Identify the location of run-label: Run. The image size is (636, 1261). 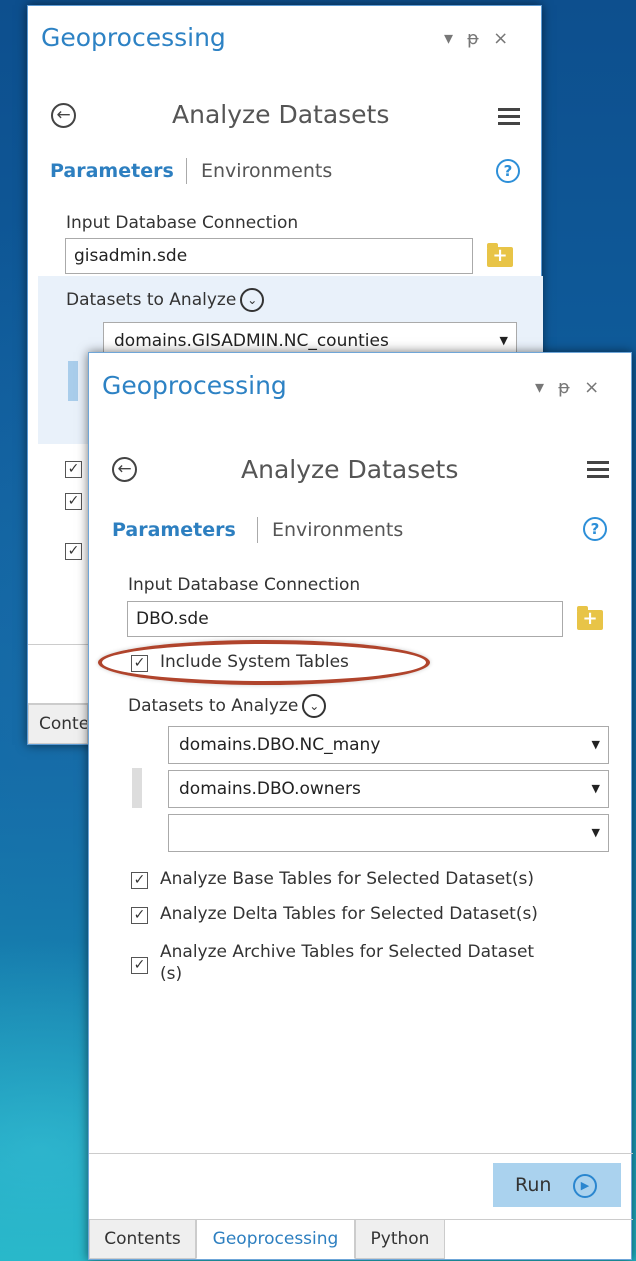
(533, 1185).